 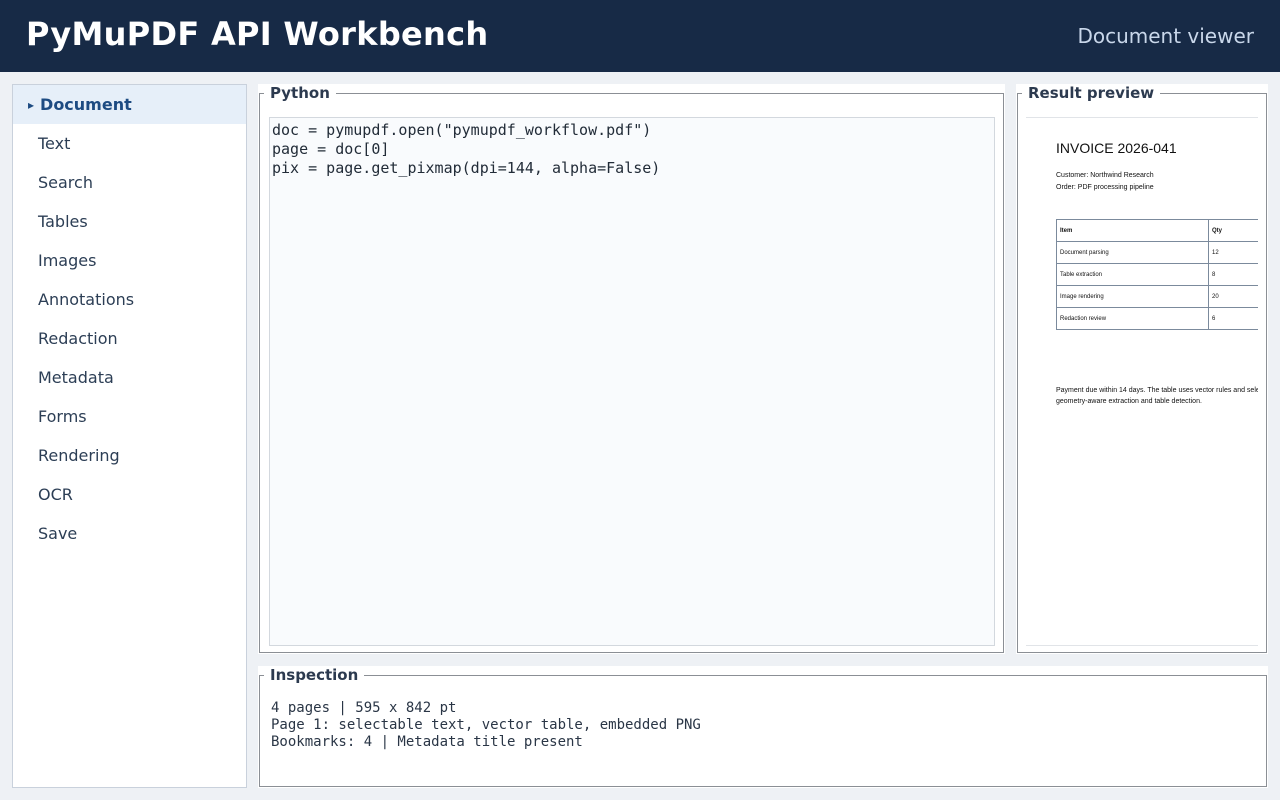 What do you see at coordinates (129, 416) in the screenshot?
I see `sidebar-item-forms: Forms` at bounding box center [129, 416].